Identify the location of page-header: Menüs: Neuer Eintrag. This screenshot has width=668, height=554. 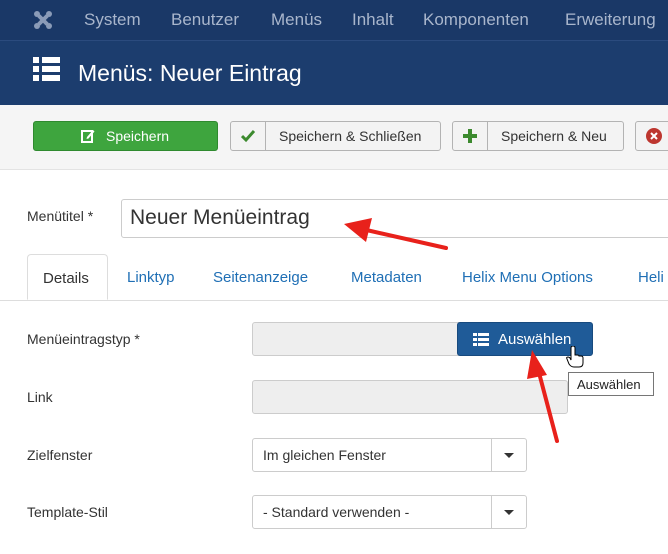
(334, 73).